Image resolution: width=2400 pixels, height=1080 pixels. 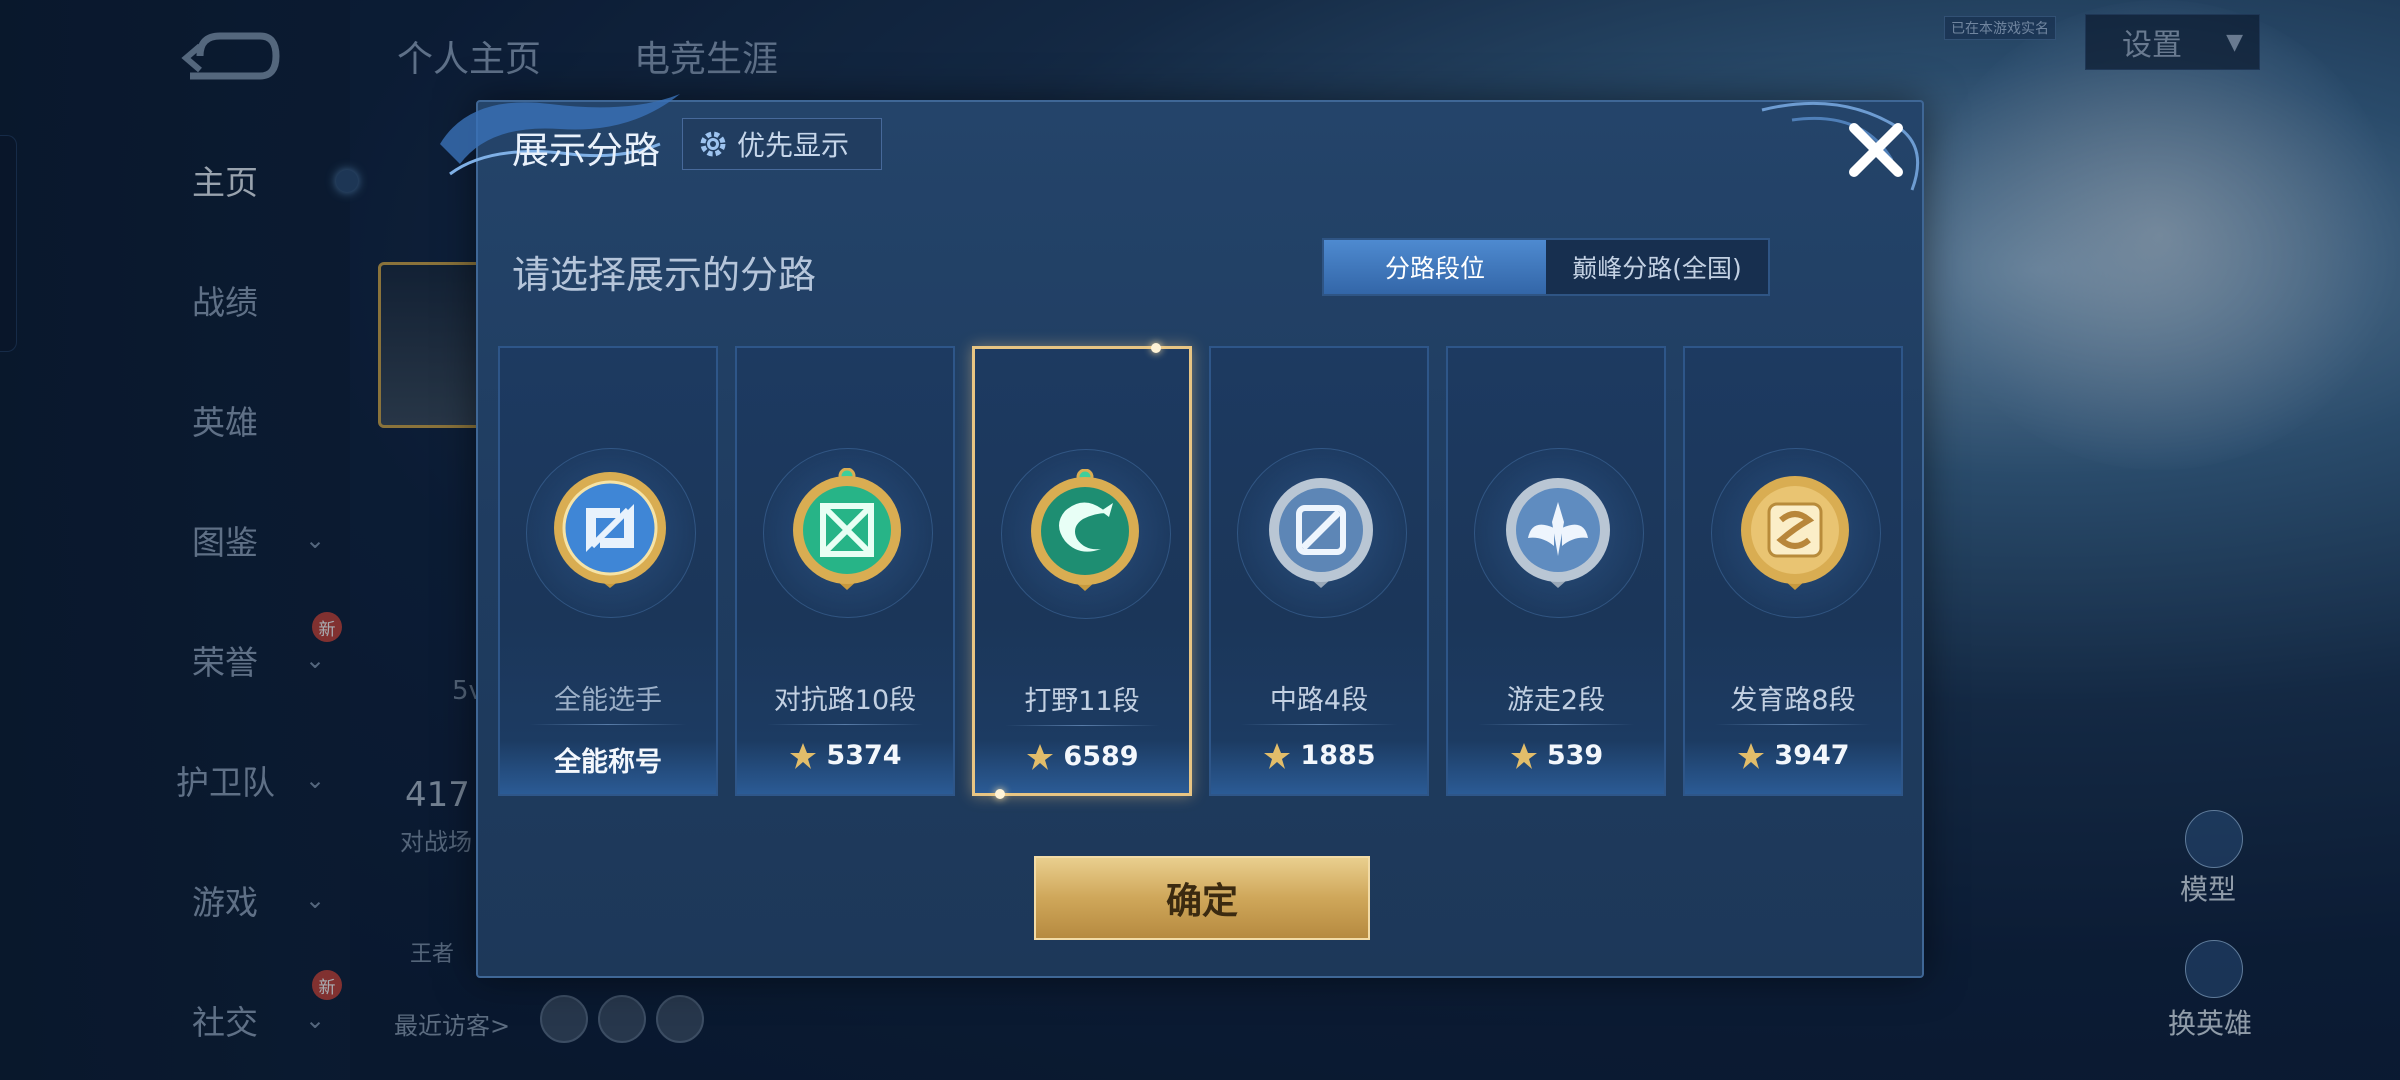 I want to click on lane-footer: 1885, so click(x=1319, y=755).